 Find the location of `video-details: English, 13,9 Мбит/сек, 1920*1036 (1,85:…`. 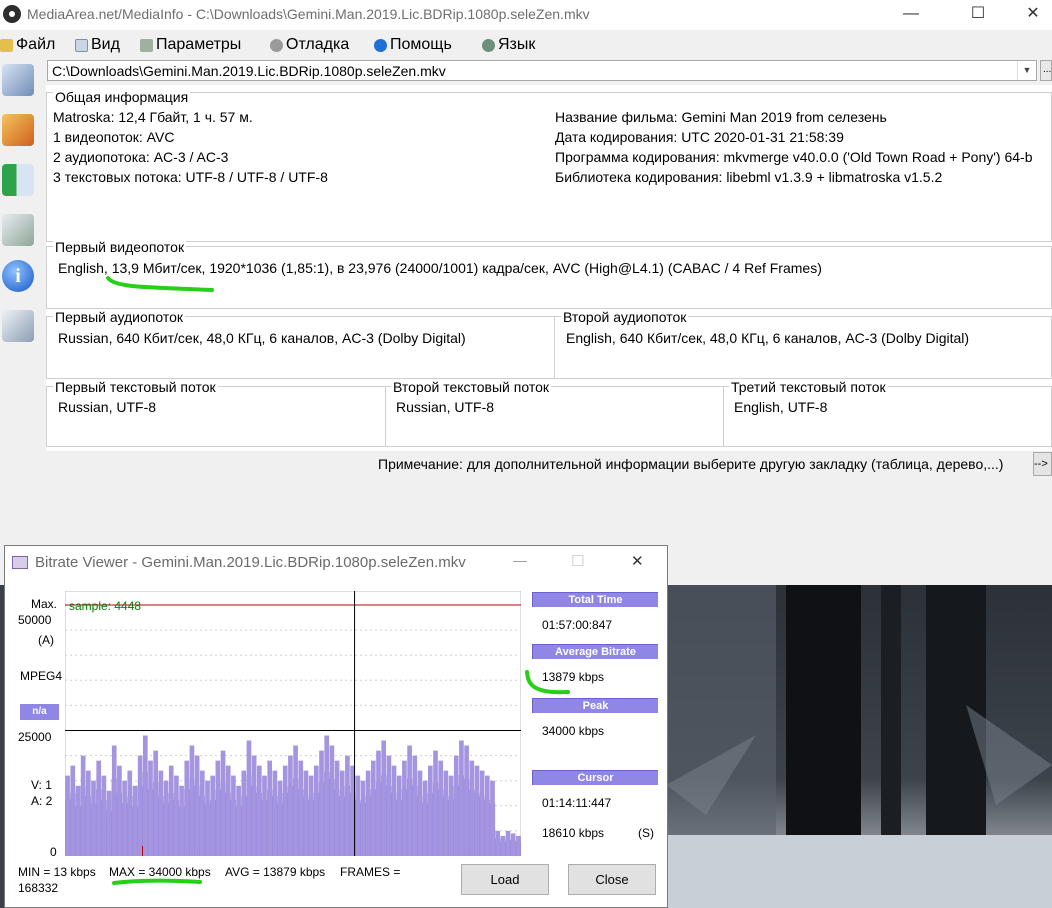

video-details: English, 13,9 Мбит/сек, 1920*1036 (1,85:… is located at coordinates (440, 268).